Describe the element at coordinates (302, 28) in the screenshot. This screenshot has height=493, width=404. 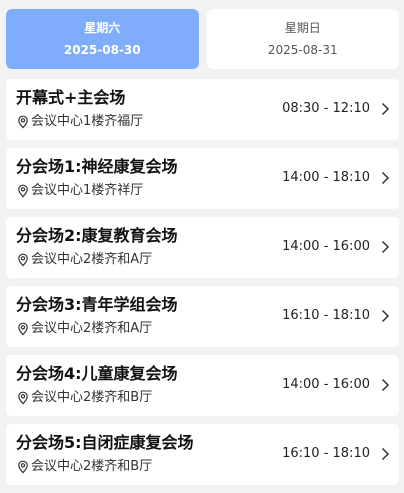
I see `tab-day-label: 星期日` at that location.